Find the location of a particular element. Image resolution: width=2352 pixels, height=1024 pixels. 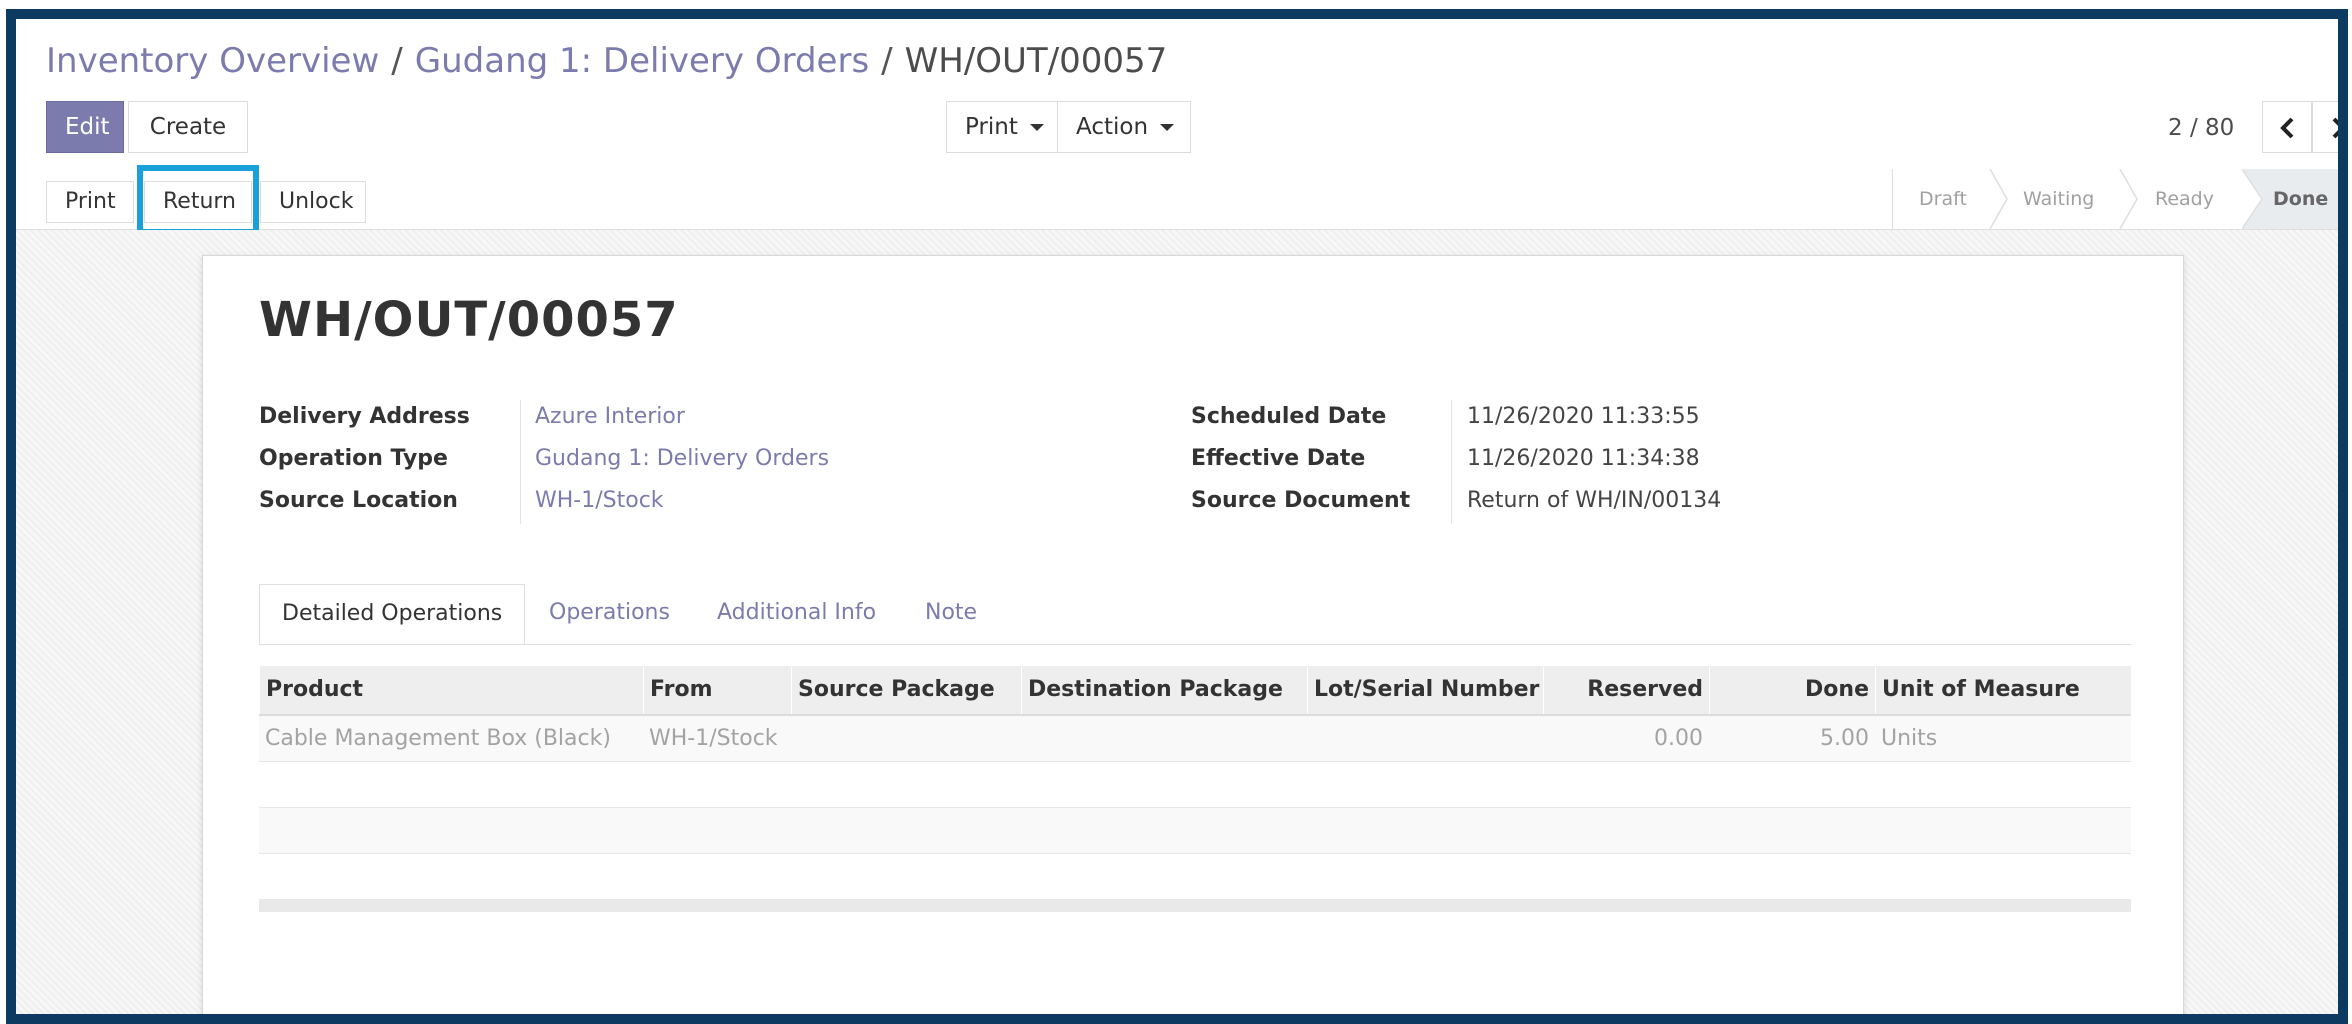

scheduled-date-label: Scheduled Date is located at coordinates (1289, 416).